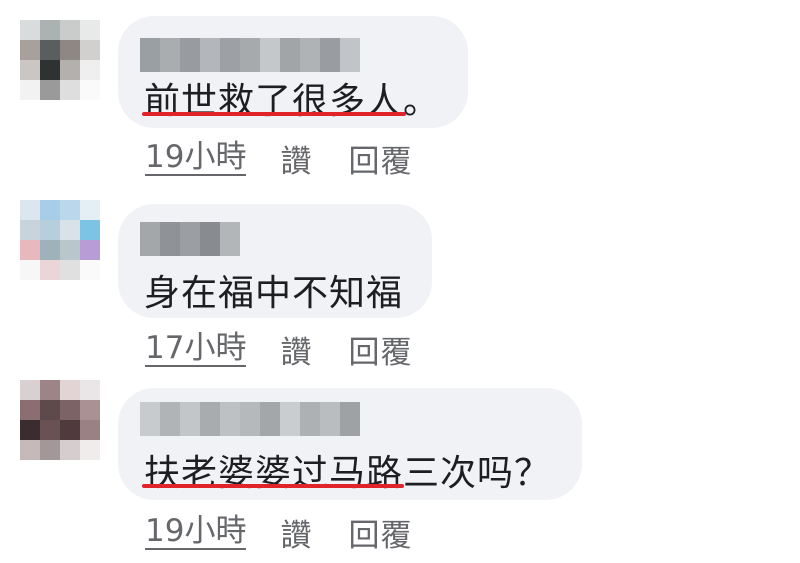 The width and height of the screenshot is (800, 563). I want to click on comment-bubble: 前世救了很多人。, so click(293, 72).